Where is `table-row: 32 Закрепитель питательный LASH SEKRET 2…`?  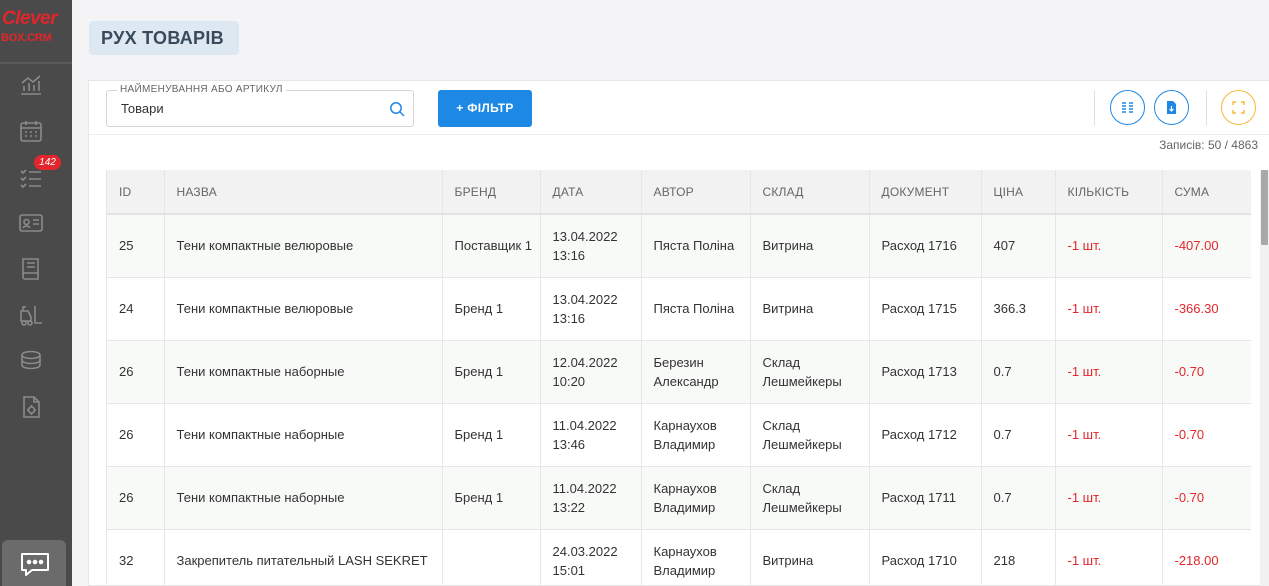 table-row: 32 Закрепитель питательный LASH SEKRET 2… is located at coordinates (679, 557).